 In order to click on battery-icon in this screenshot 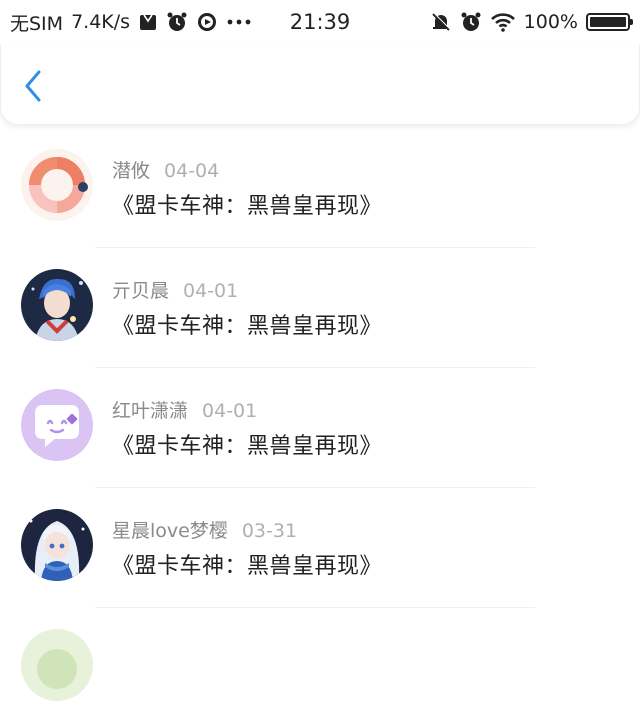, I will do `click(609, 22)`.